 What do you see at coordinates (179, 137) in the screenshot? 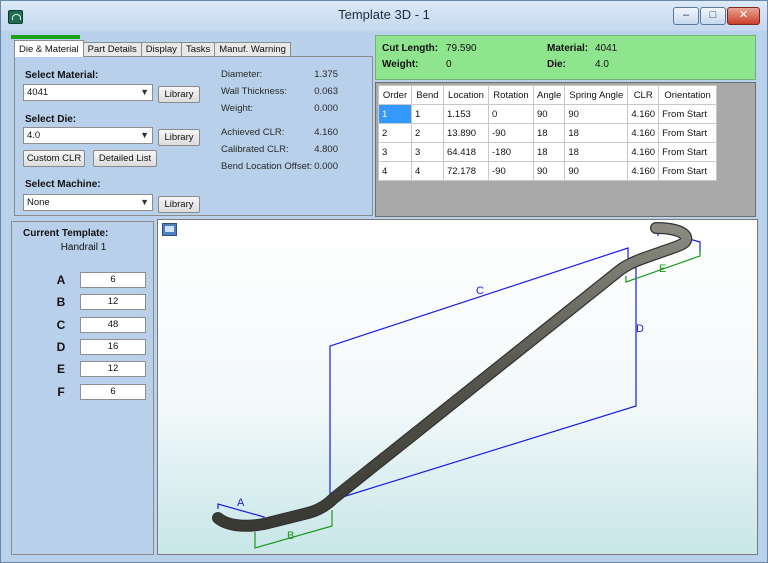
I see `die-library-button: Library` at bounding box center [179, 137].